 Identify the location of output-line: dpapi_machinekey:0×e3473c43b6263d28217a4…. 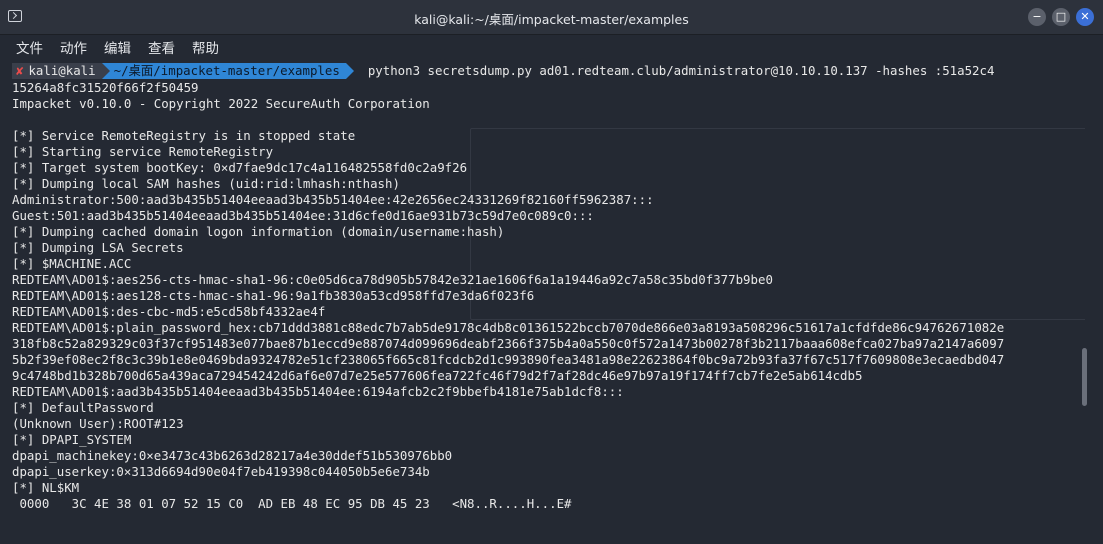
(232, 455).